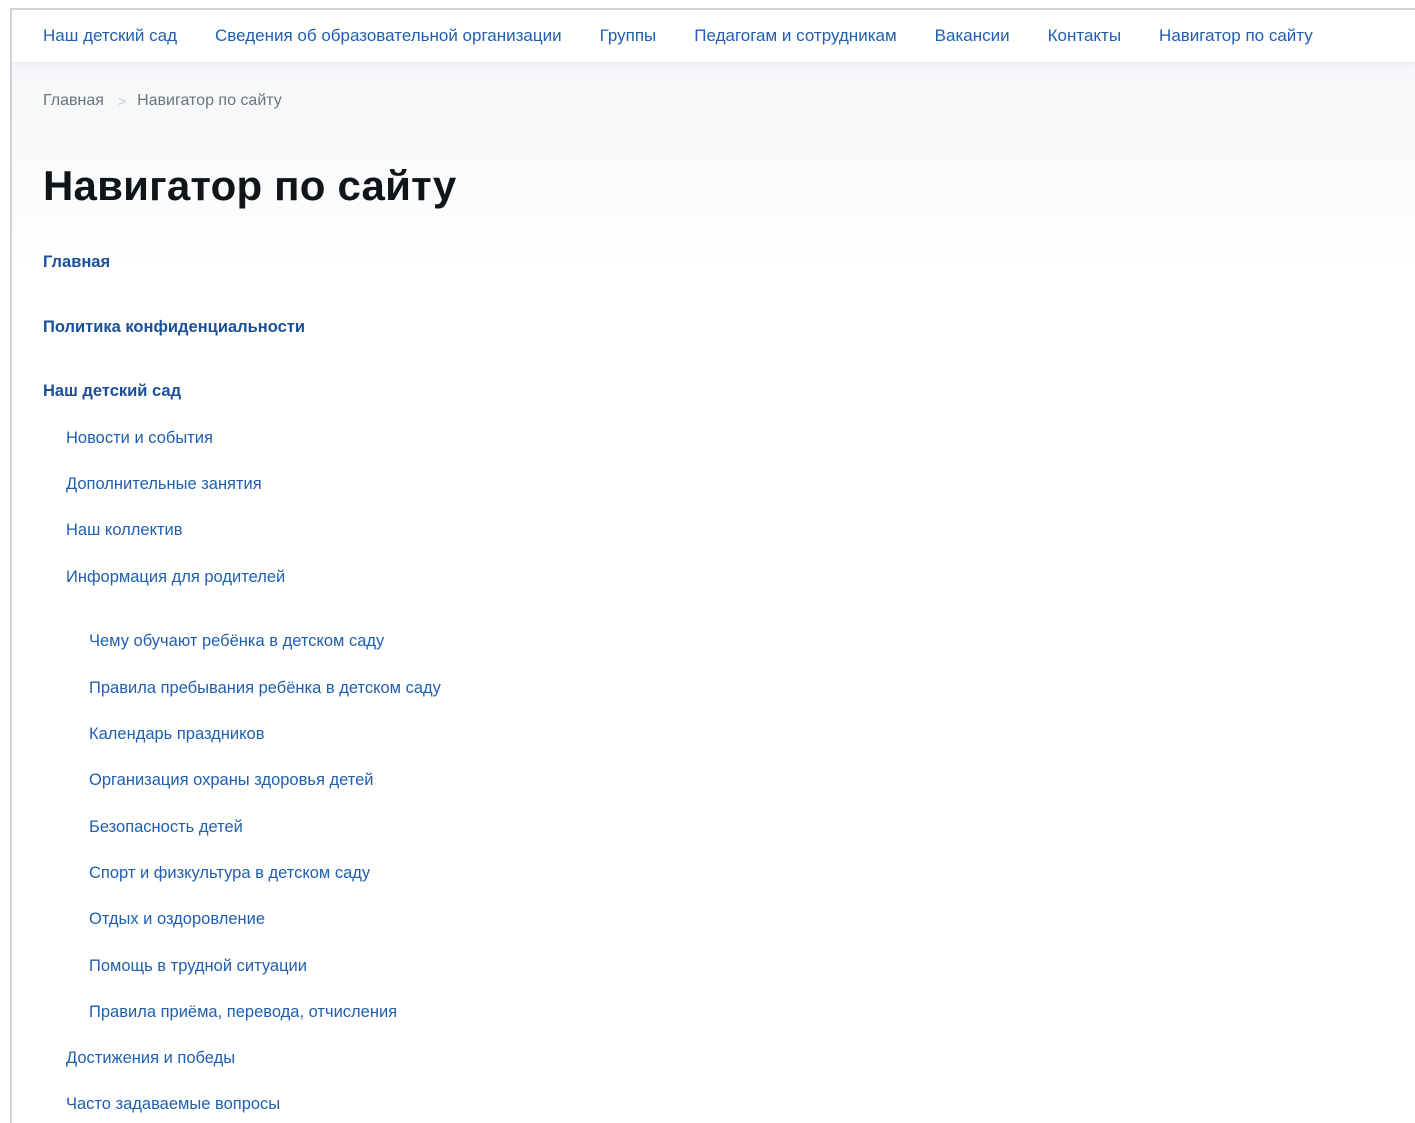 The image size is (1415, 1123). I want to click on nav-item-vacancies: Вакансии, so click(972, 36).